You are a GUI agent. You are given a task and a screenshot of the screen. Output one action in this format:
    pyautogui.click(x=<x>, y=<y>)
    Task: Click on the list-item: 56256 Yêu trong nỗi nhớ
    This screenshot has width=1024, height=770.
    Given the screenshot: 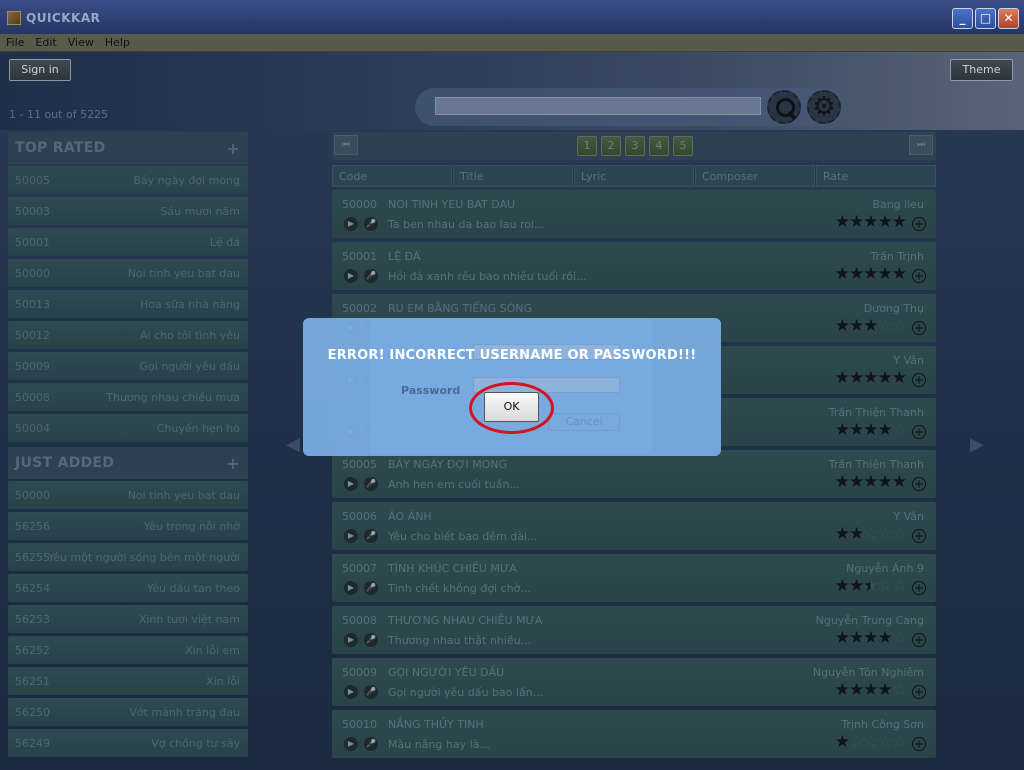 What is the action you would take?
    pyautogui.click(x=128, y=526)
    